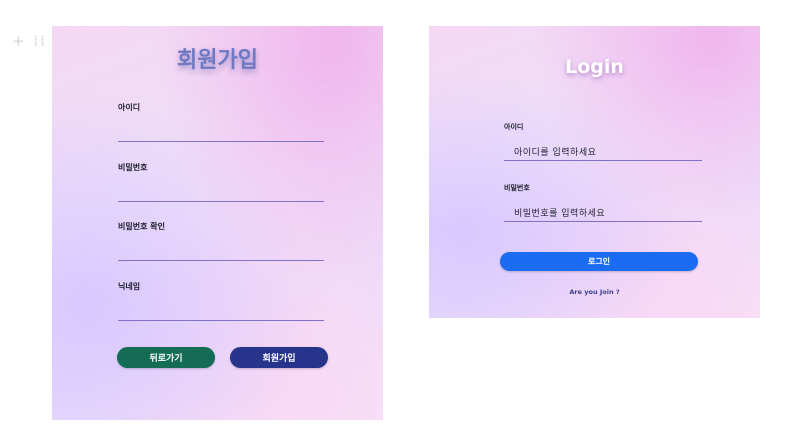 Image resolution: width=797 pixels, height=436 pixels. Describe the element at coordinates (594, 67) in the screenshot. I see `login-title: Login` at that location.